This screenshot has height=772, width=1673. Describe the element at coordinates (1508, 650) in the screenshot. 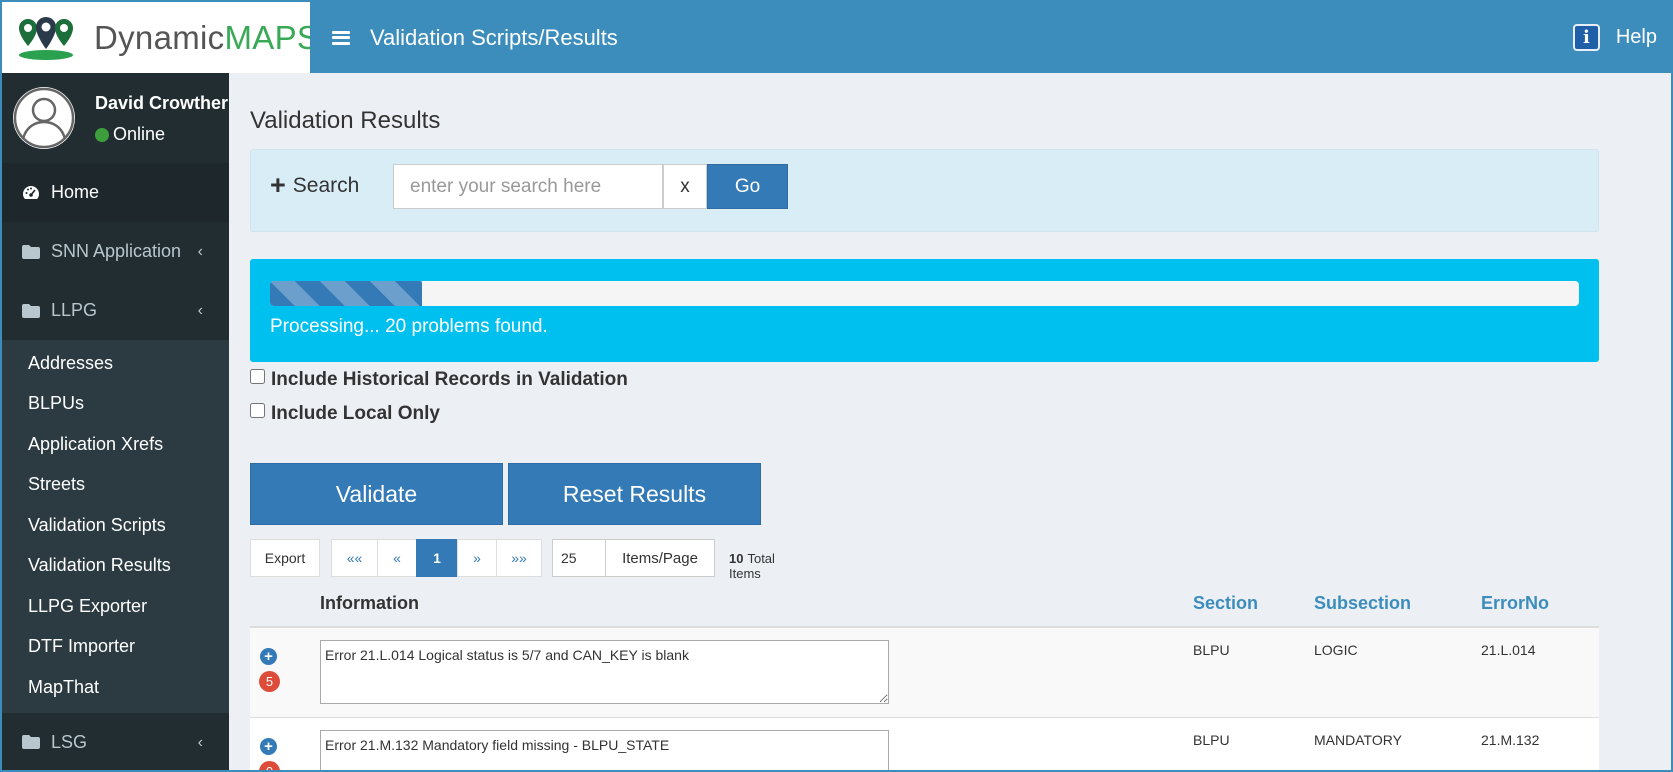

I see `errorno-cell: 21.L.014` at that location.